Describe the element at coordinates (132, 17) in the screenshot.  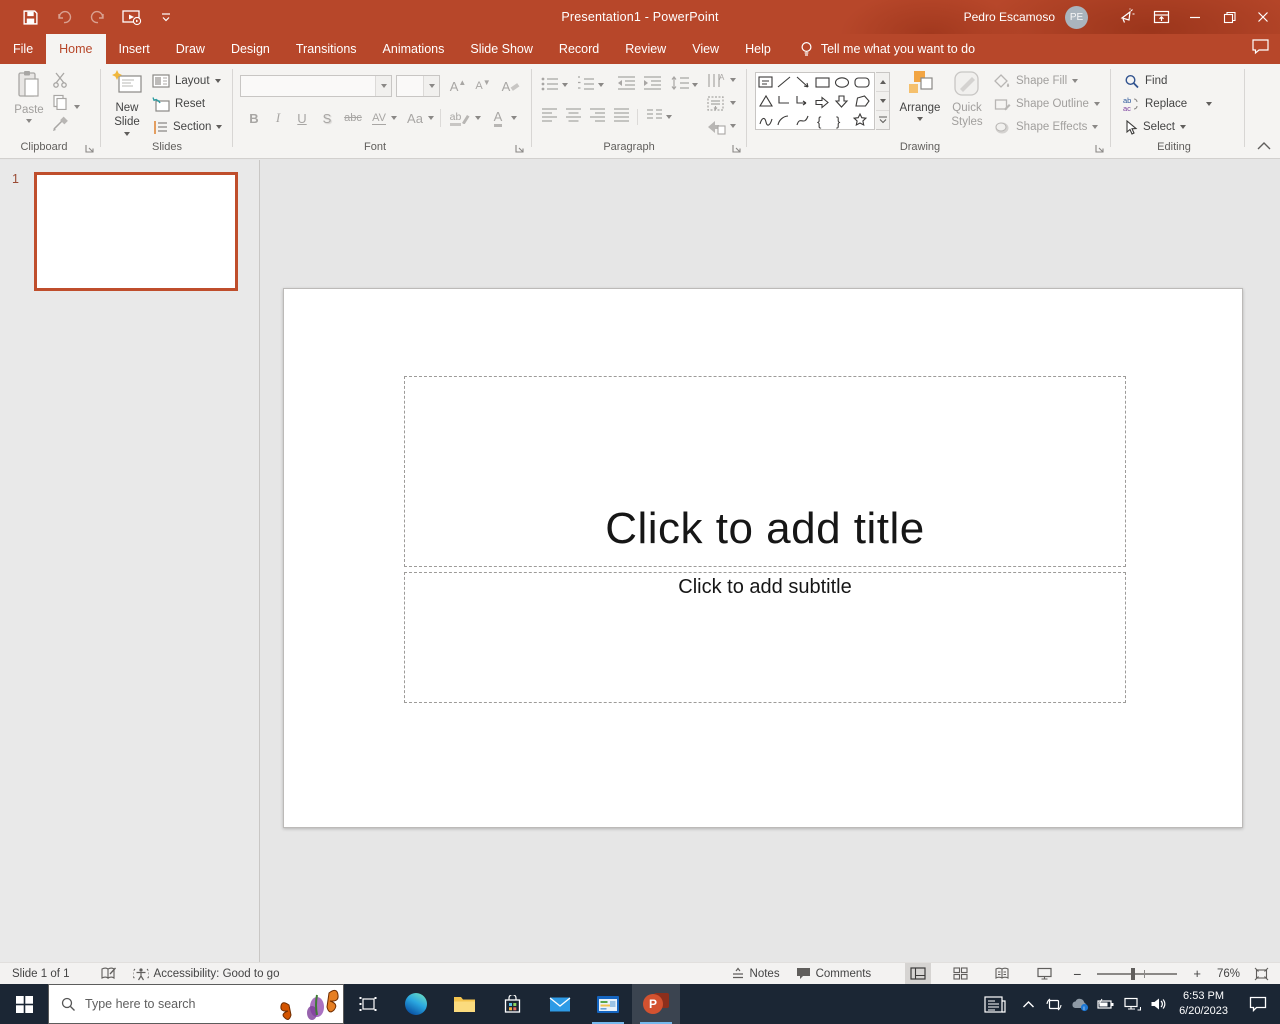
I see `start-slideshow-button` at that location.